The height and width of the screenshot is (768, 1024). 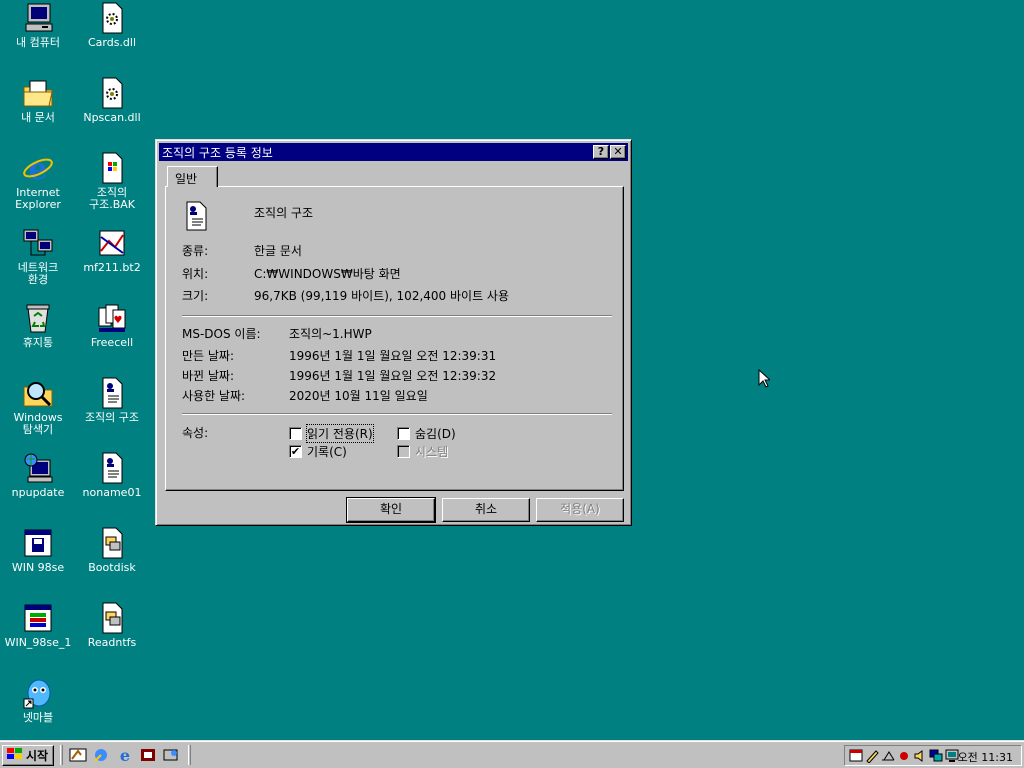 I want to click on cancel-button: 취소, so click(x=486, y=510).